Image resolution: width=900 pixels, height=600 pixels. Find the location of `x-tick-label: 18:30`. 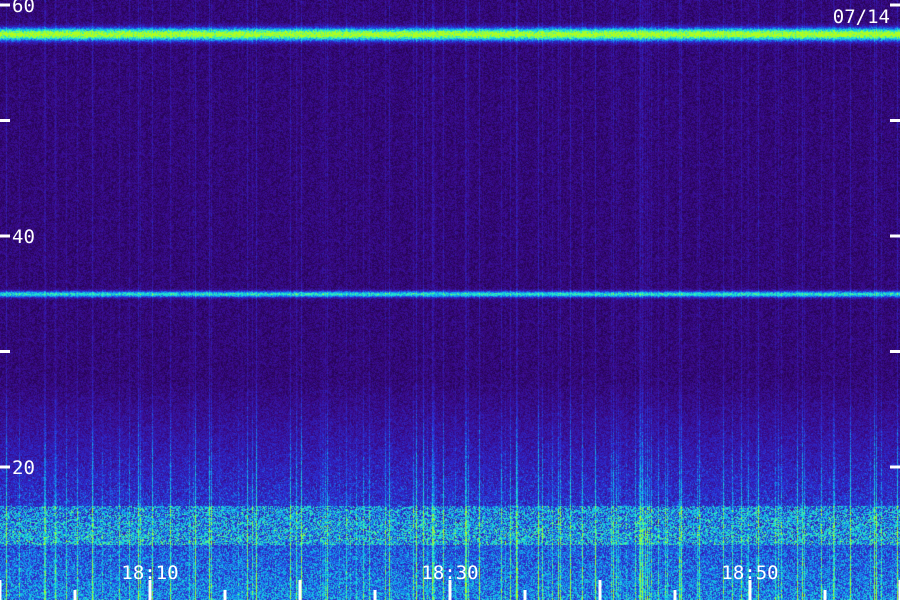

x-tick-label: 18:30 is located at coordinates (449, 573).